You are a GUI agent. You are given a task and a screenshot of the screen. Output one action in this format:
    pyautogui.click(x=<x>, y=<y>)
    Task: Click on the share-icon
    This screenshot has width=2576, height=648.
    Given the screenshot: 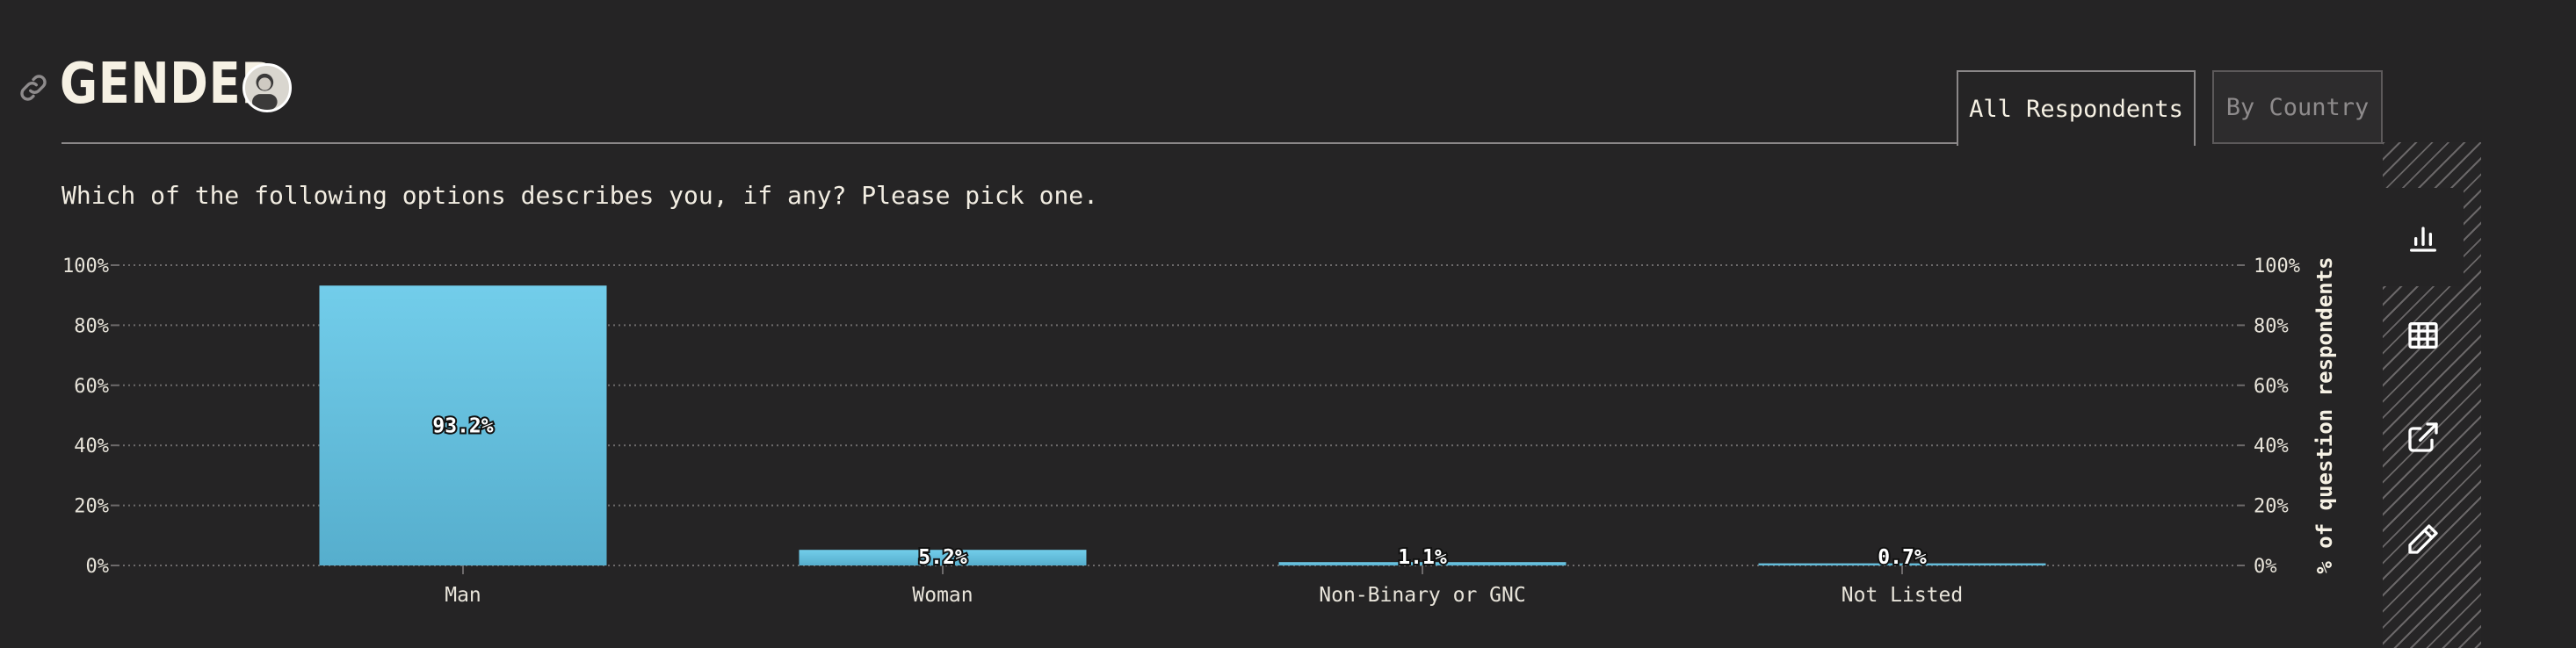 What is the action you would take?
    pyautogui.click(x=2423, y=437)
    